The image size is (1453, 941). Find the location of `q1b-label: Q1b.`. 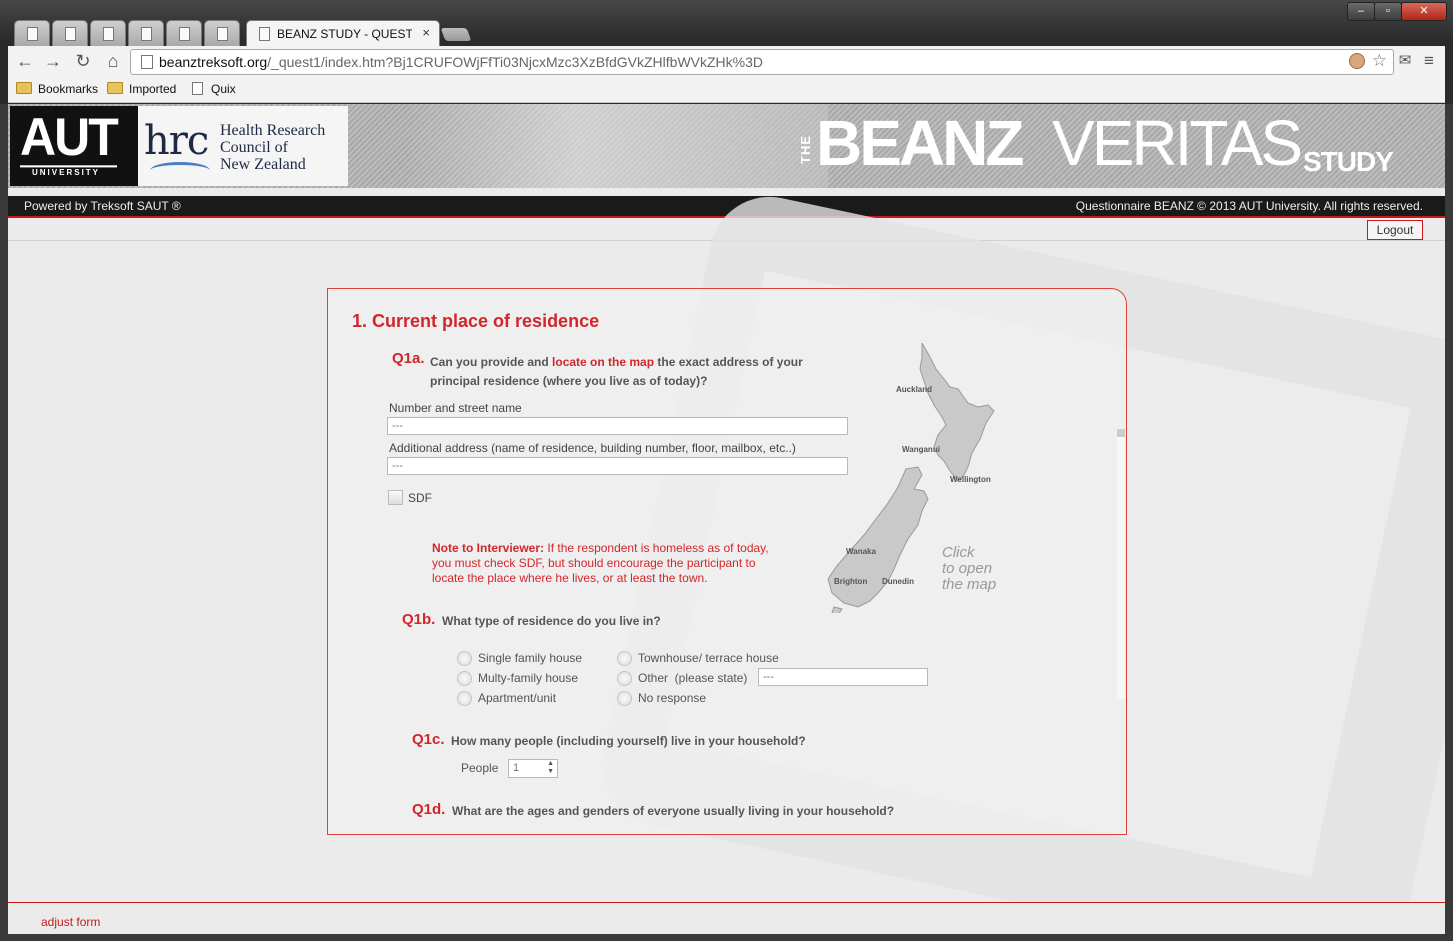

q1b-label: Q1b. is located at coordinates (419, 619).